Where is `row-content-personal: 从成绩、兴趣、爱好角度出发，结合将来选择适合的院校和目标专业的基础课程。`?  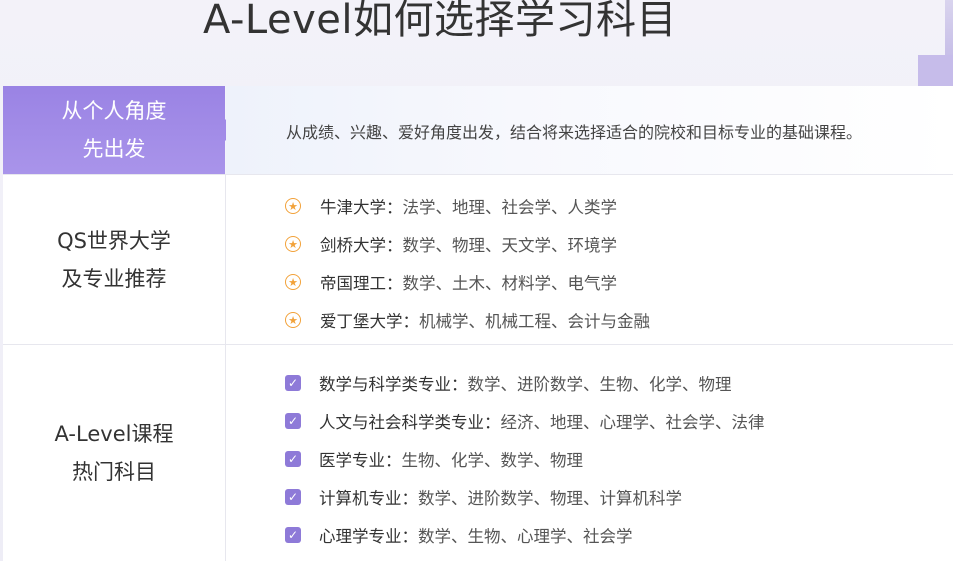
row-content-personal: 从成绩、兴趣、爱好角度出发，结合将来选择适合的院校和目标专业的基础课程。 is located at coordinates (589, 130).